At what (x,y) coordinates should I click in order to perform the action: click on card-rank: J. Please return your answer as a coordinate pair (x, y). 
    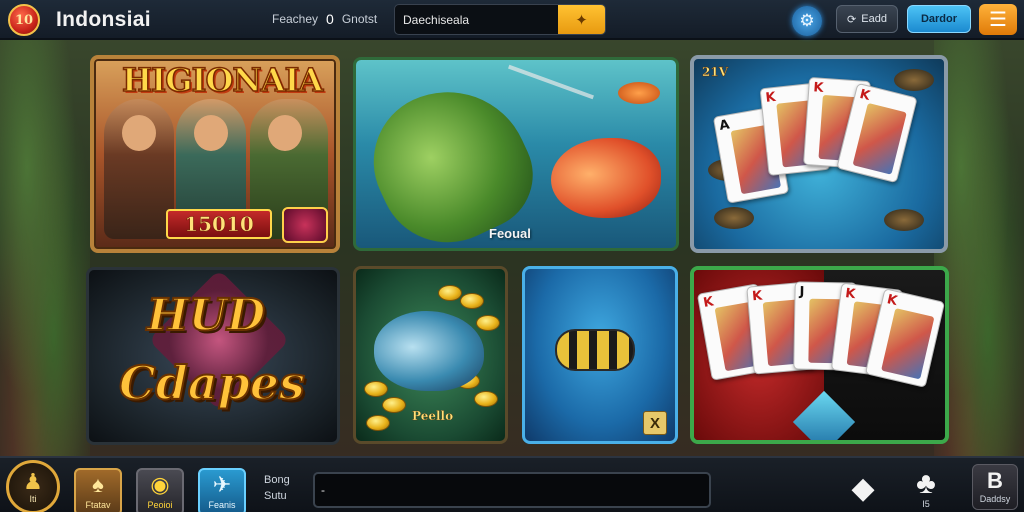
    Looking at the image, I should click on (802, 292).